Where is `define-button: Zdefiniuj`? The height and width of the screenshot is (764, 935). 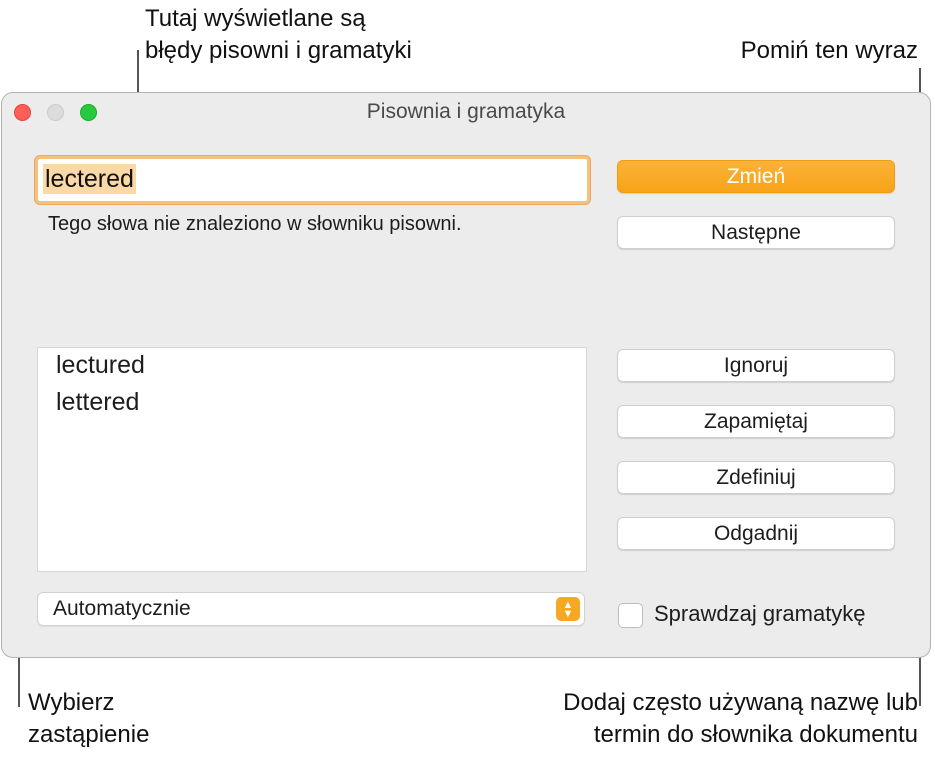 define-button: Zdefiniuj is located at coordinates (756, 477).